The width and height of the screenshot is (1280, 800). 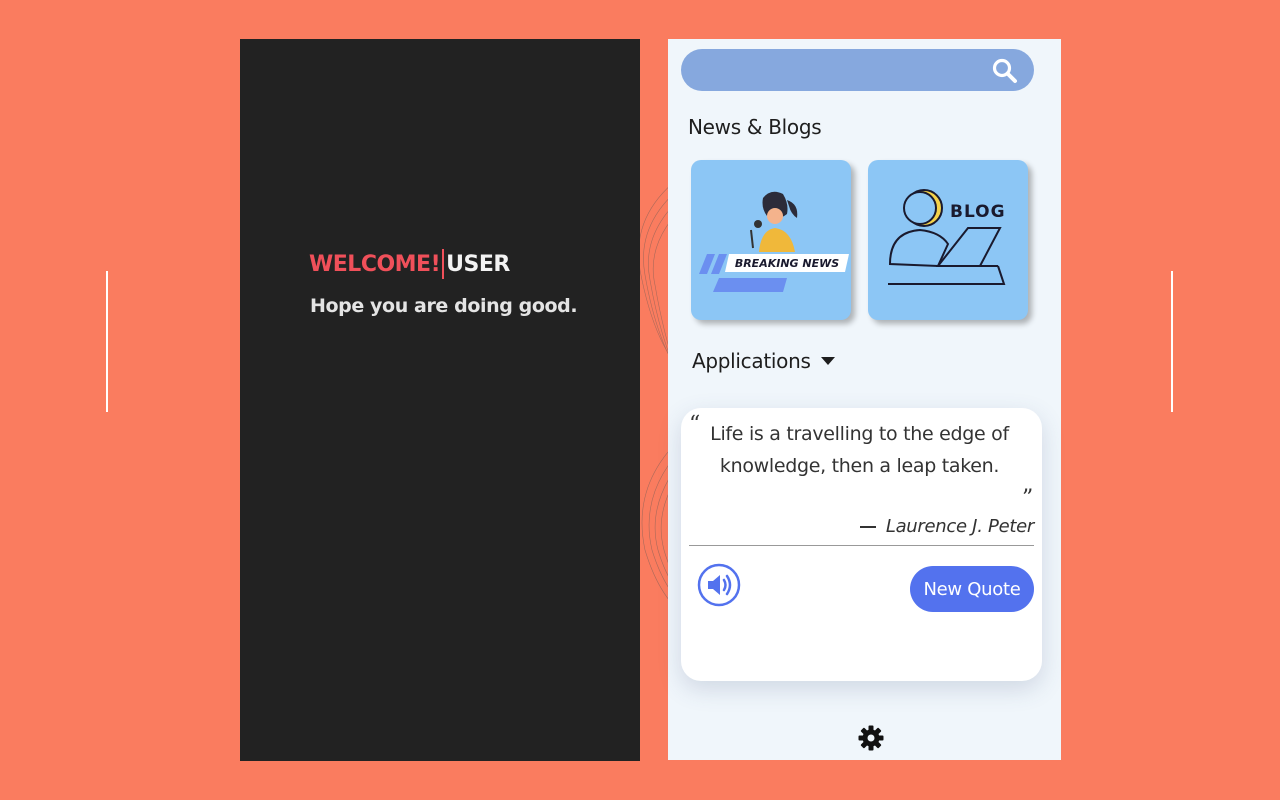 What do you see at coordinates (839, 71) in the screenshot?
I see `search-input` at bounding box center [839, 71].